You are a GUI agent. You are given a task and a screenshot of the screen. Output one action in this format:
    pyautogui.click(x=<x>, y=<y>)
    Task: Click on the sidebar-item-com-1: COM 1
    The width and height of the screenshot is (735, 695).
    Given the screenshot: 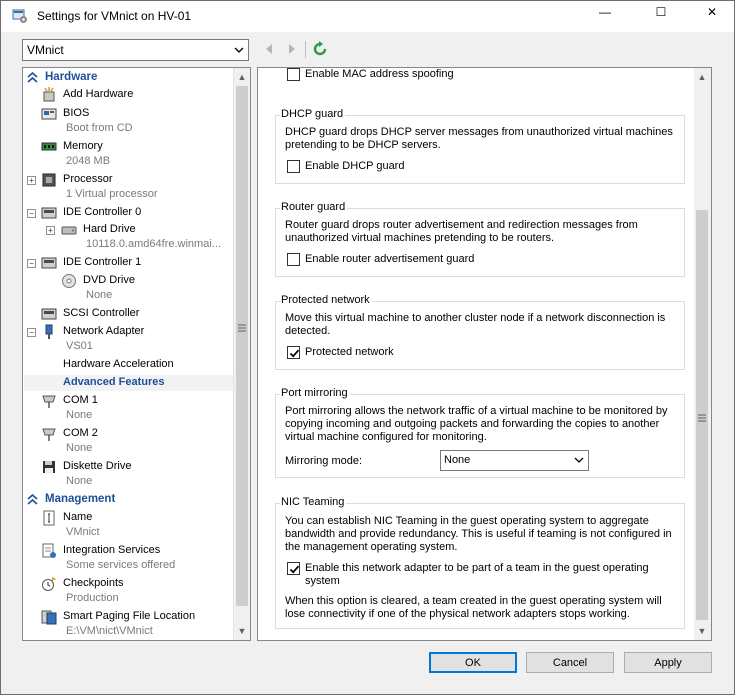 What is the action you would take?
    pyautogui.click(x=128, y=401)
    